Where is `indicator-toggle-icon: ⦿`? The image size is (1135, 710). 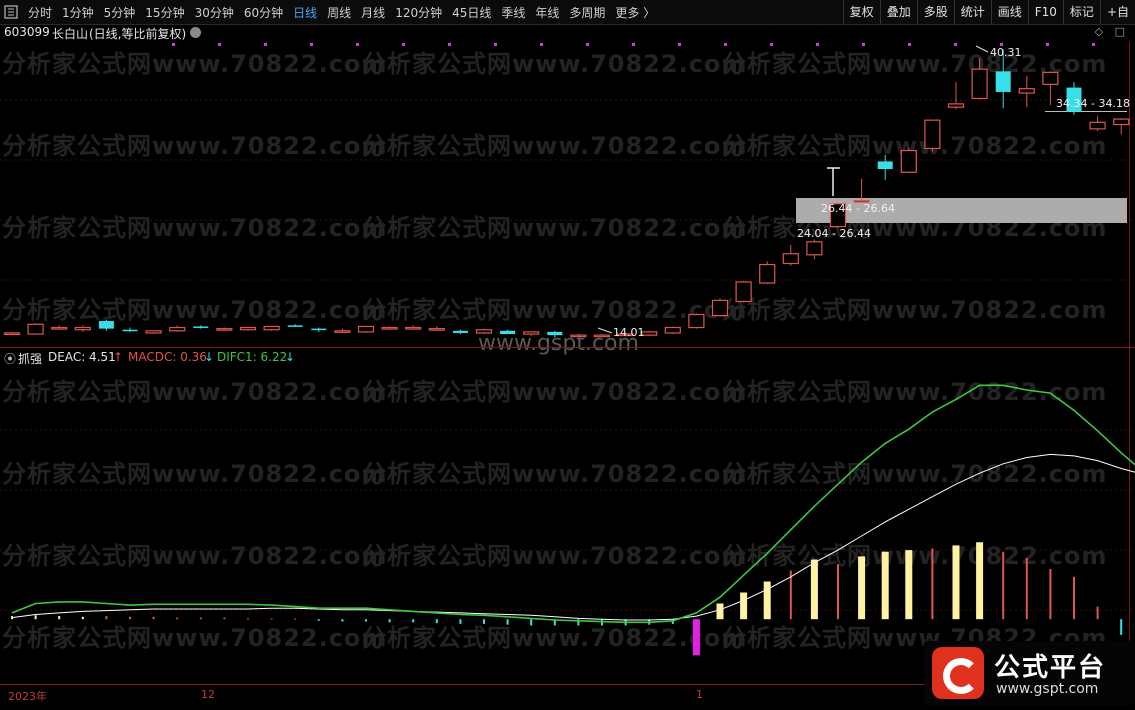 indicator-toggle-icon: ⦿ is located at coordinates (10, 358).